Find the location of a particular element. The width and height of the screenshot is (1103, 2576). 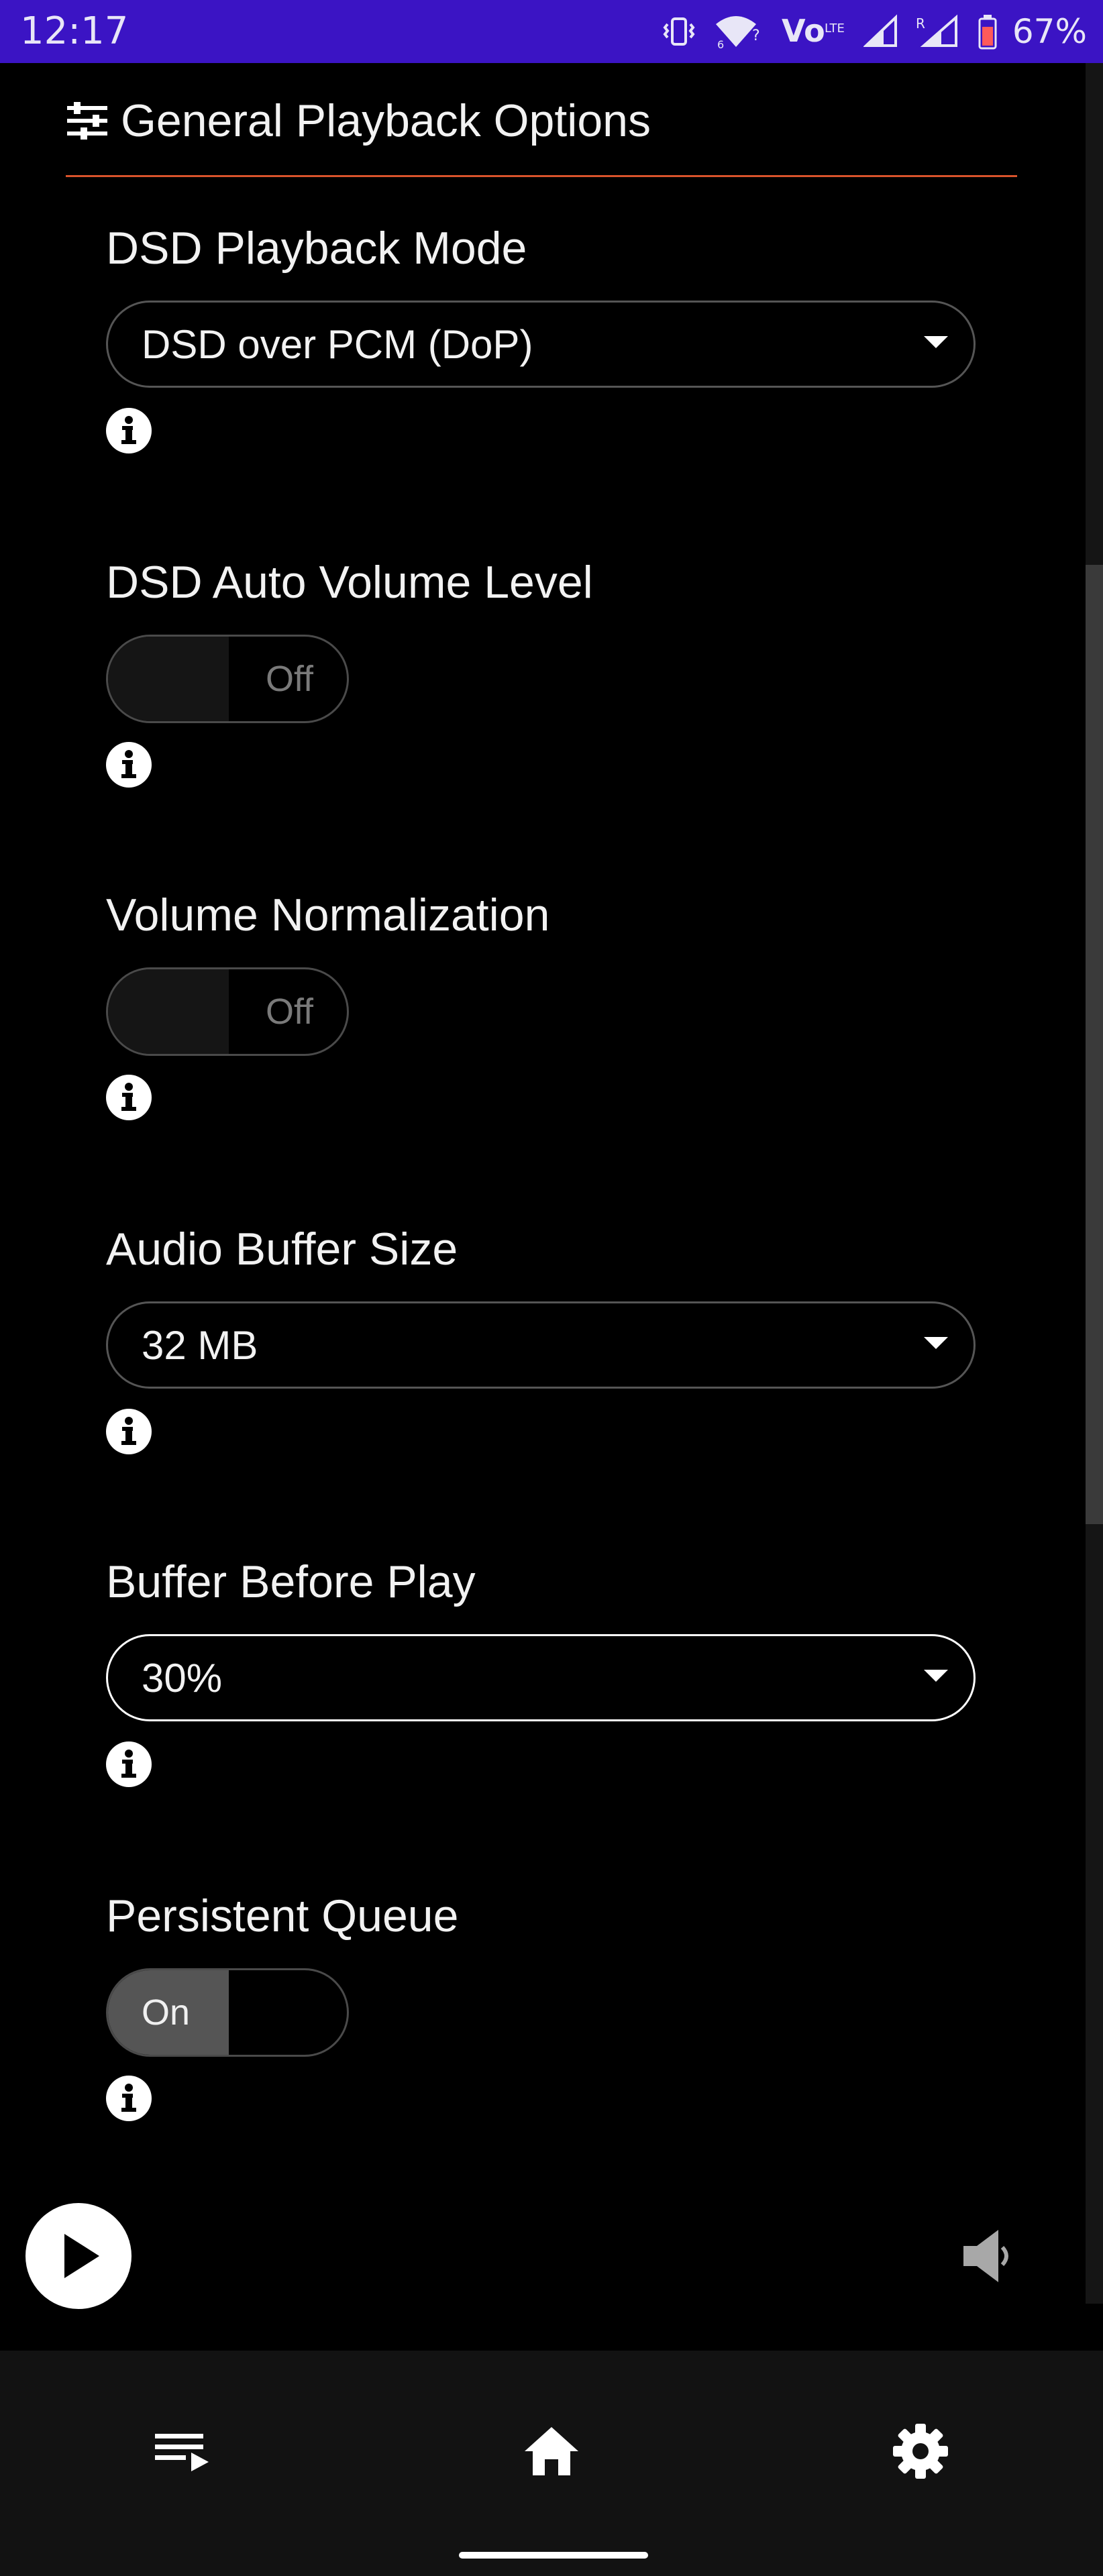

setting-audio-buffer-size: Audio Buffer Size 32 MB is located at coordinates (542, 1343).